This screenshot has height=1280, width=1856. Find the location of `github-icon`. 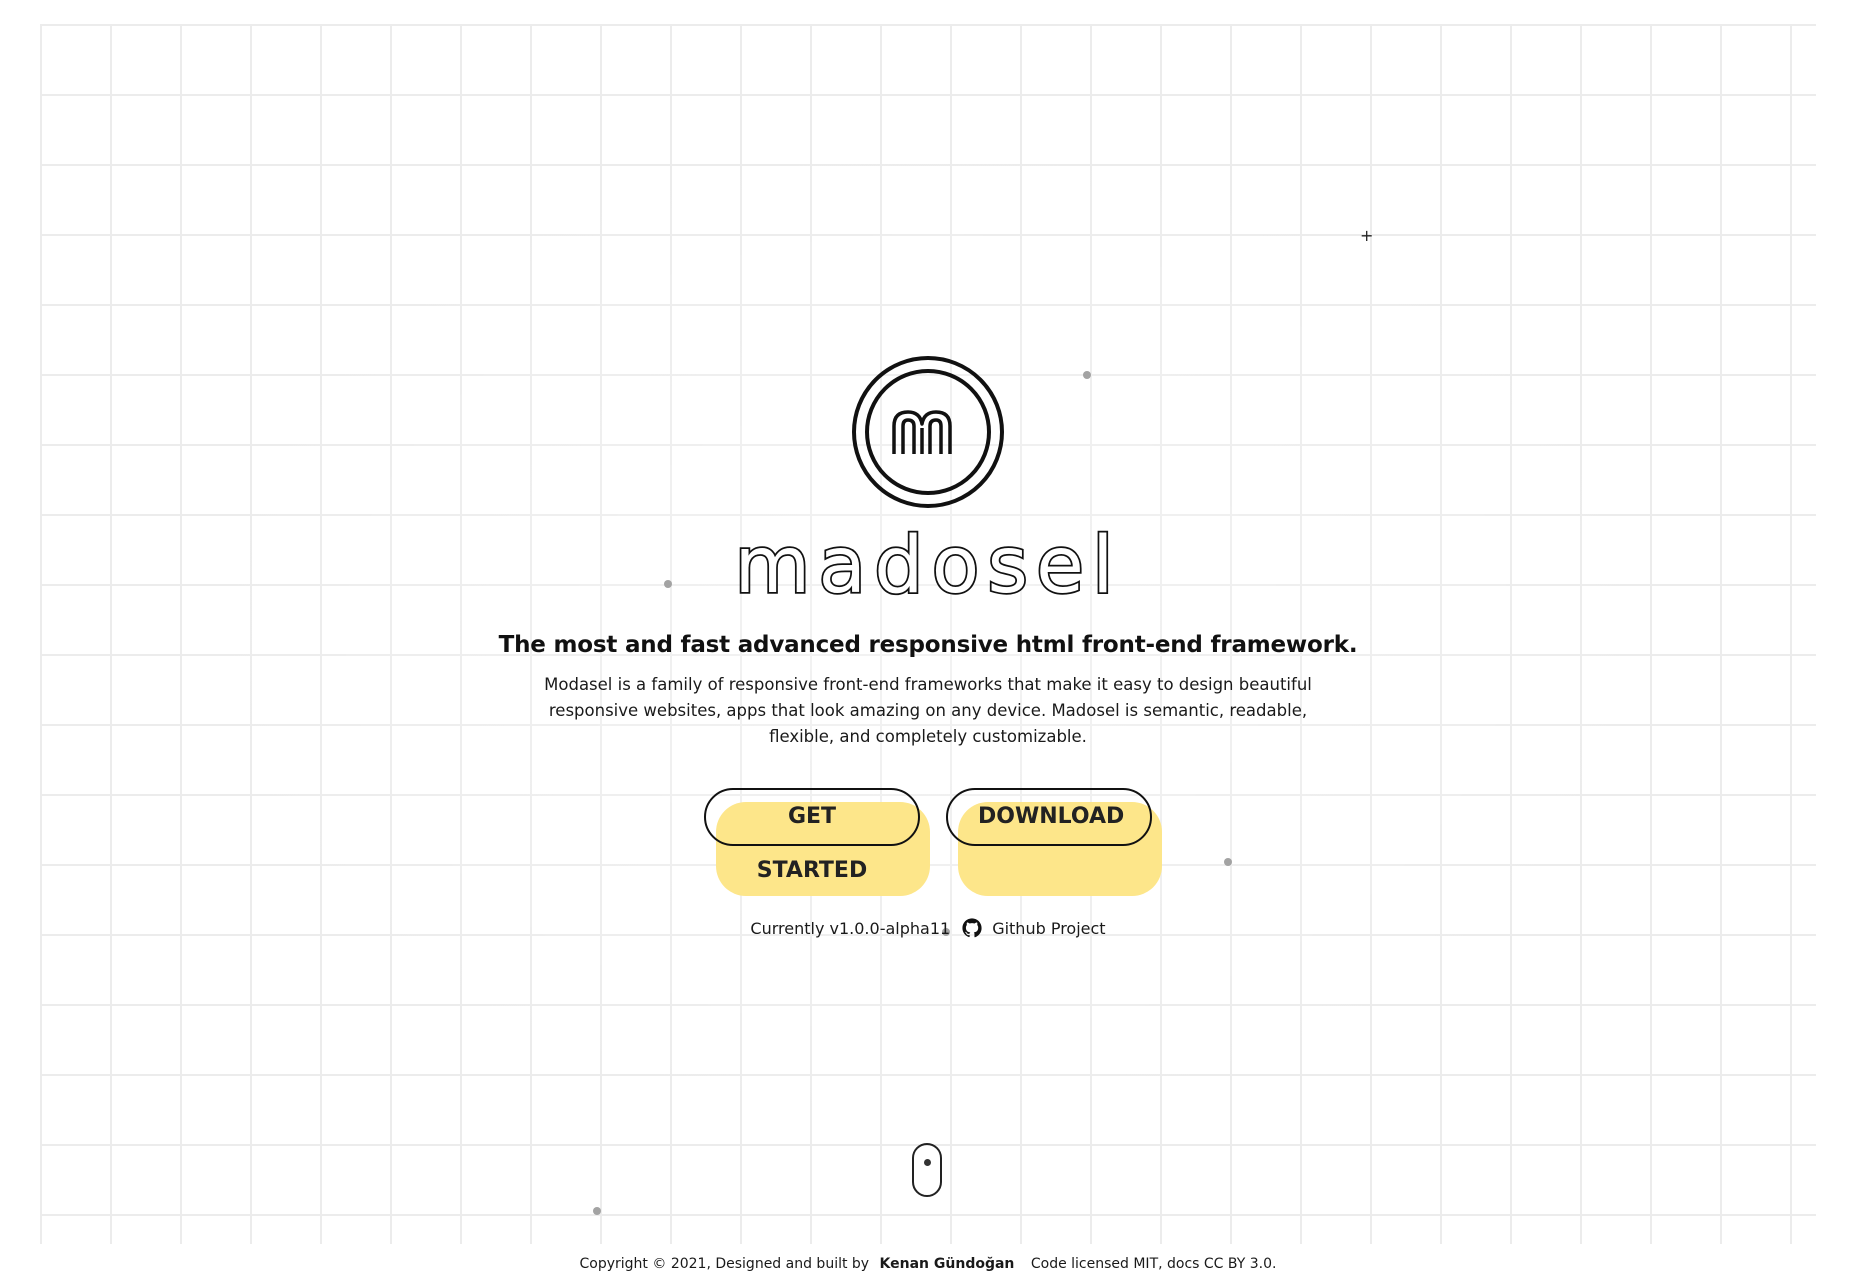

github-icon is located at coordinates (972, 928).